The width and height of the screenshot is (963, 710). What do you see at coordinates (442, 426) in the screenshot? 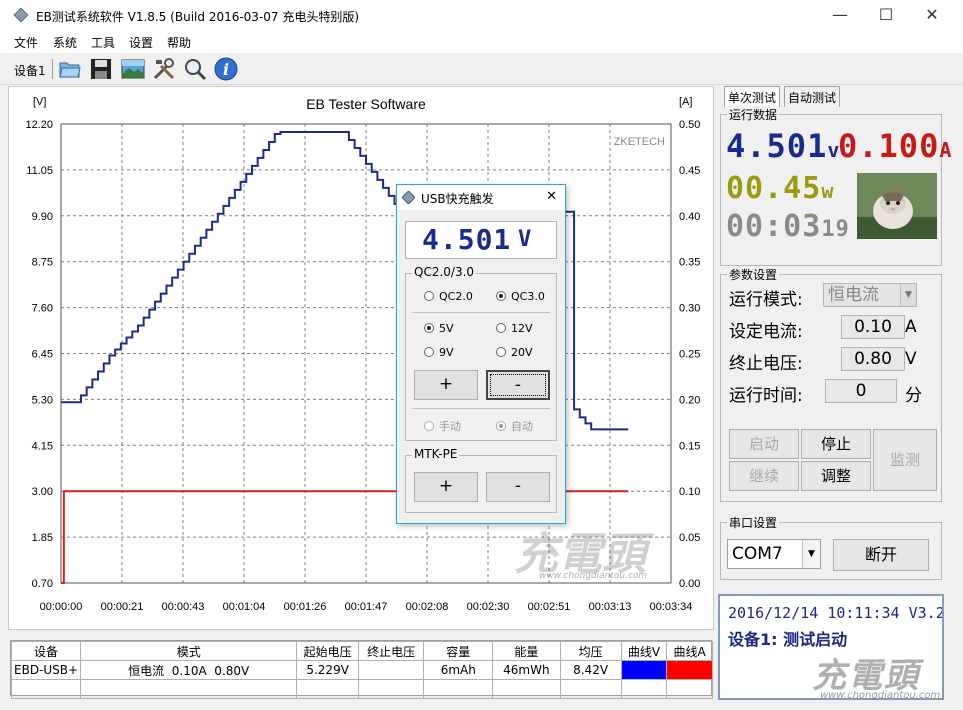
I see `manual-radio: 手动` at bounding box center [442, 426].